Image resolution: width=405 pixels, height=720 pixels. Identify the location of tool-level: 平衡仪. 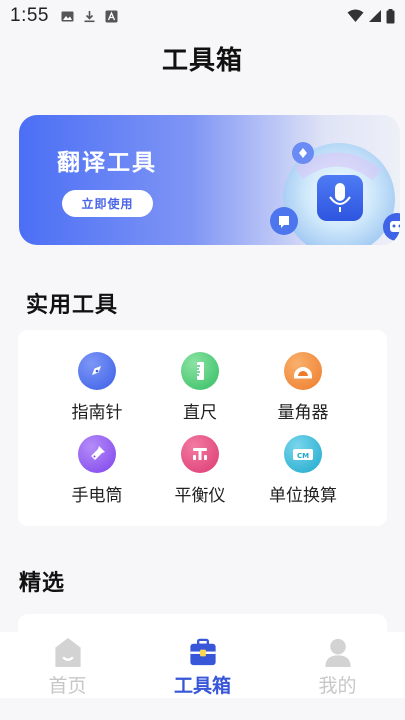
(200, 470).